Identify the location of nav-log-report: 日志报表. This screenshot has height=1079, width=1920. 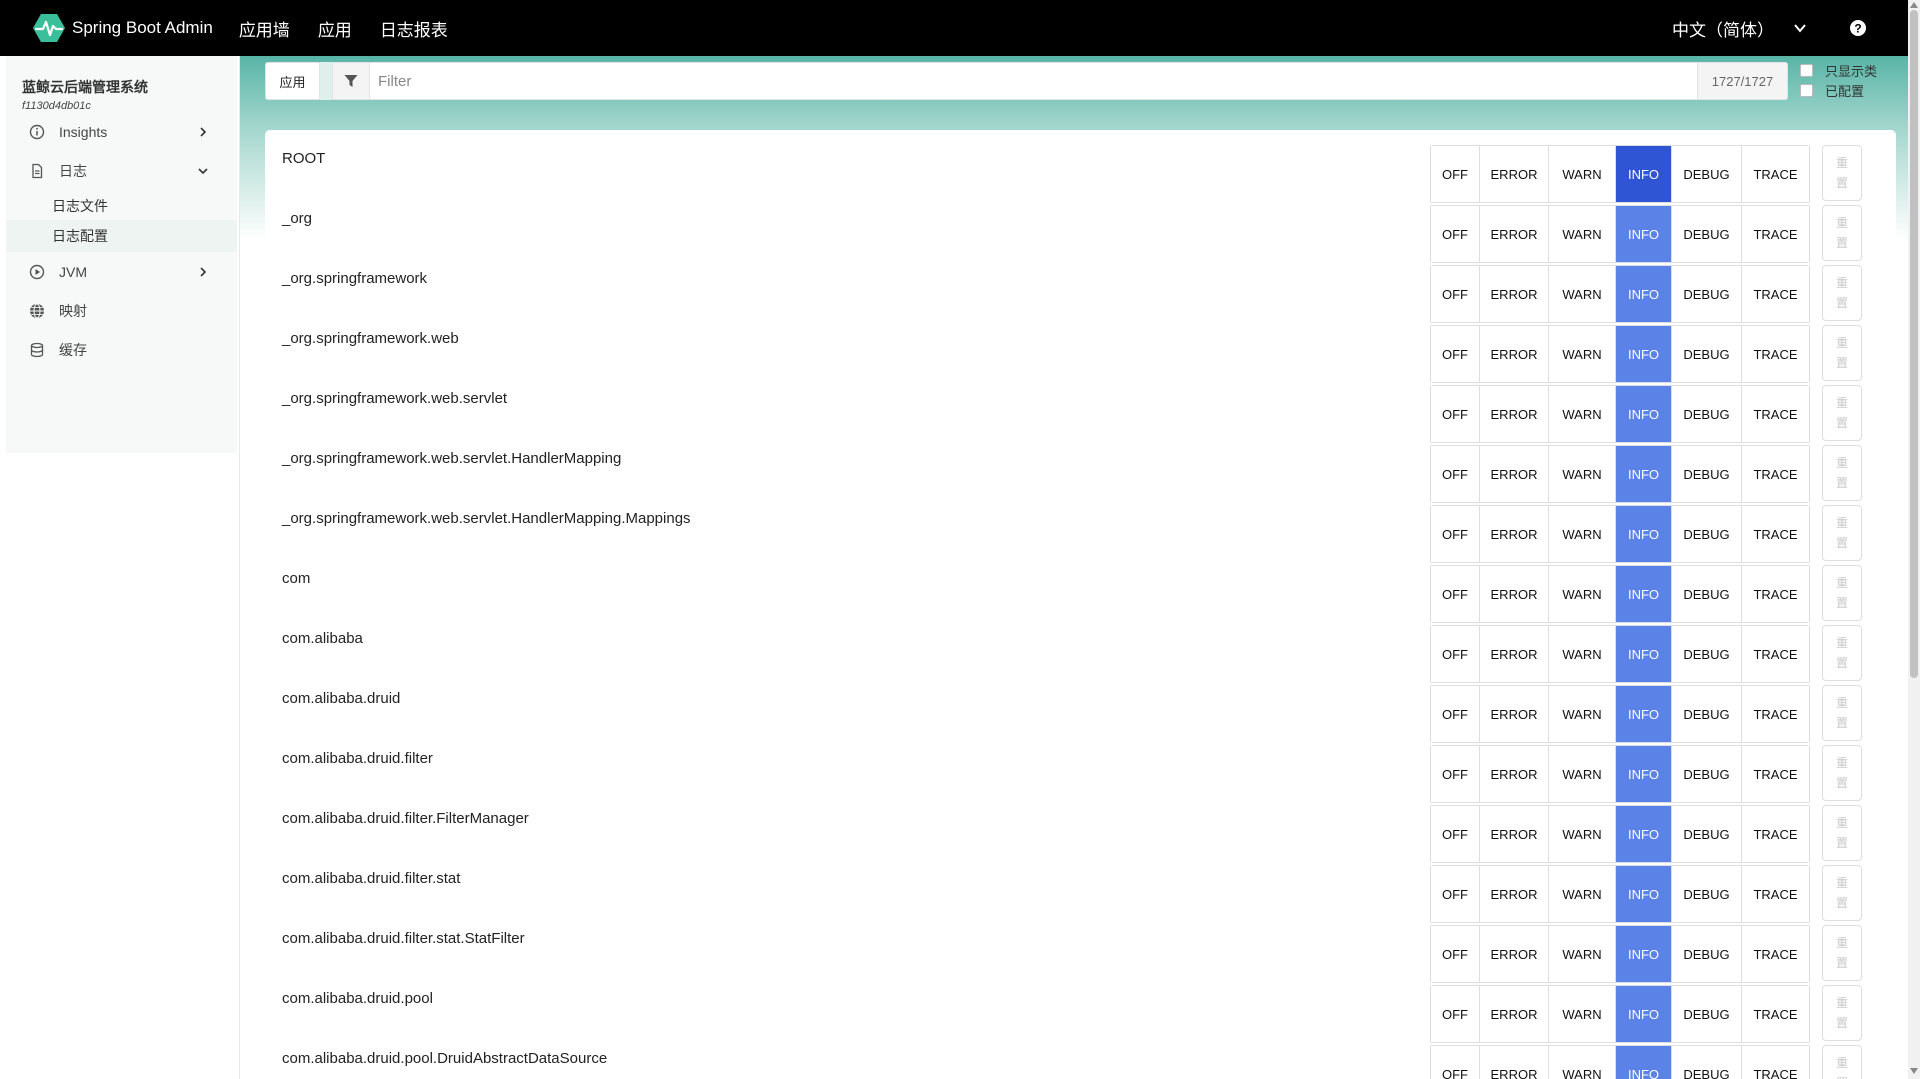
(414, 28).